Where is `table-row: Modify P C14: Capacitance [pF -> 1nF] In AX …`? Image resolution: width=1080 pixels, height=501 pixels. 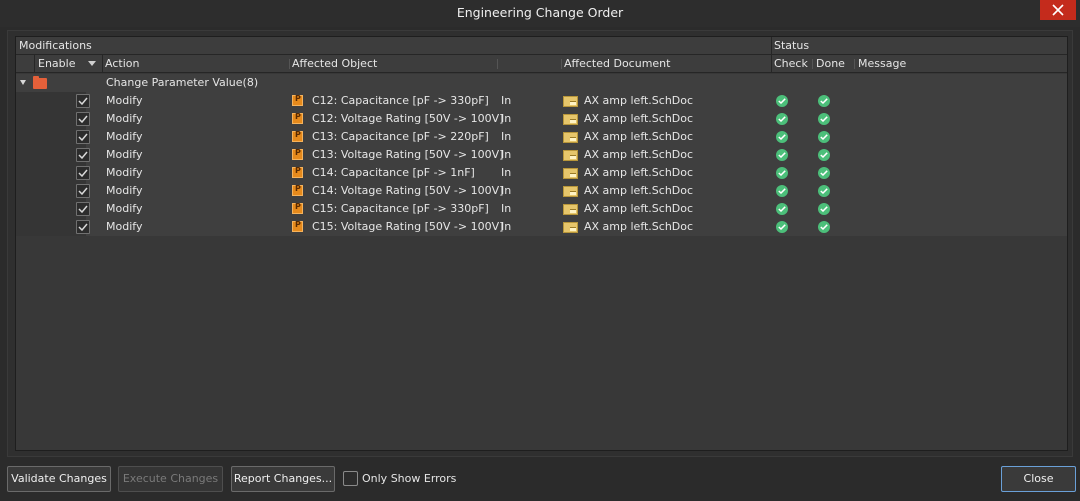
table-row: Modify P C14: Capacitance [pF -> 1nF] In AX … is located at coordinates (541, 173).